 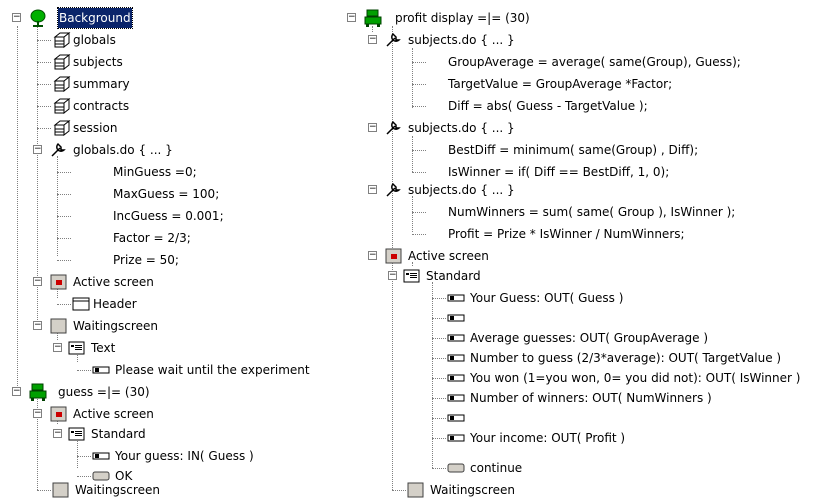 What do you see at coordinates (591, 398) in the screenshot?
I see `tree-label: Number of winners: OUT( NumWinners )` at bounding box center [591, 398].